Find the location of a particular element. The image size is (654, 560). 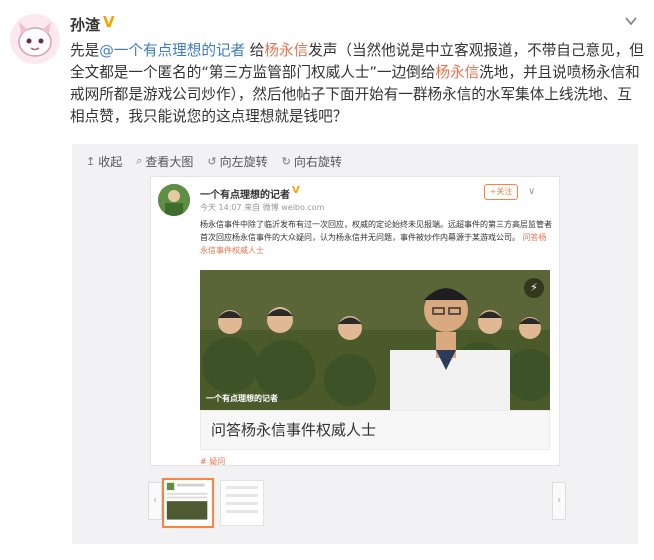

thumbnail is located at coordinates (242, 503).